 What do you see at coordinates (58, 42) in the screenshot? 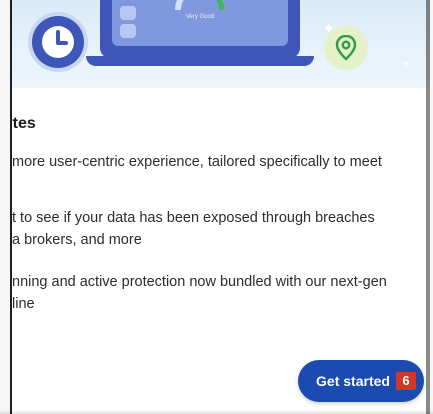
I see `clock-icon` at bounding box center [58, 42].